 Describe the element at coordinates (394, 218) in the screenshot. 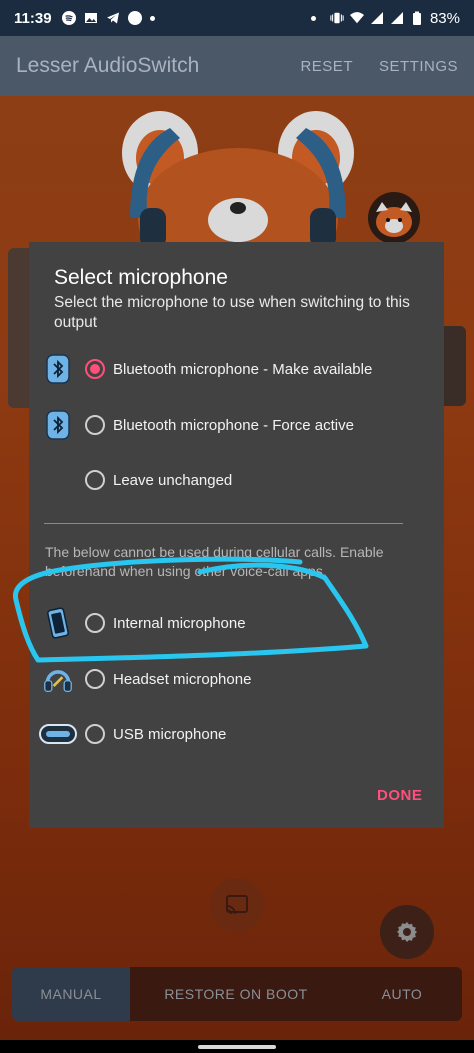

I see `red-panda-small-icon` at that location.